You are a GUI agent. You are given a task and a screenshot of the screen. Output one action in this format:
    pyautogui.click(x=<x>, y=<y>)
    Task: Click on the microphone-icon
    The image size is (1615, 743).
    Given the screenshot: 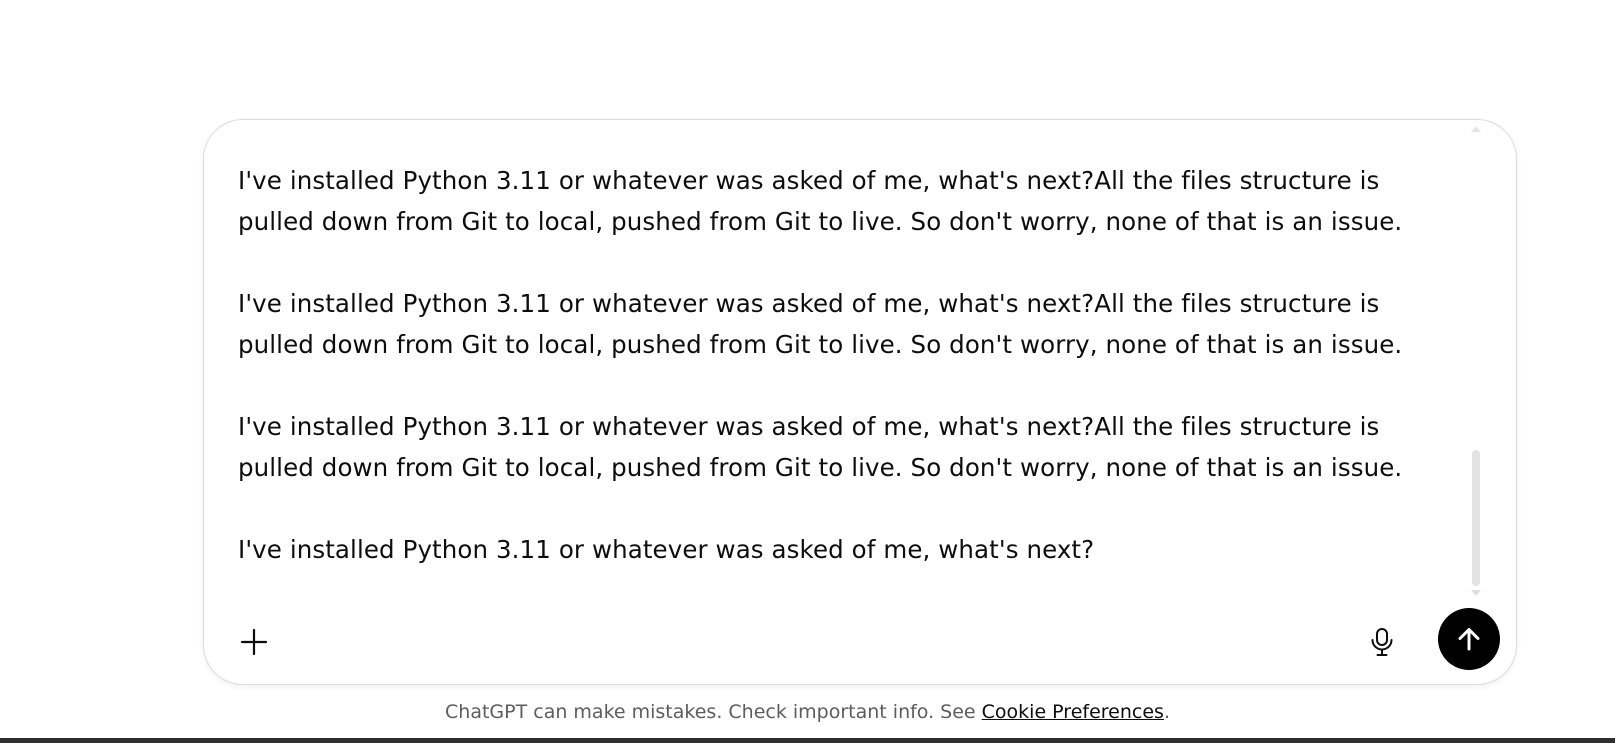 What is the action you would take?
    pyautogui.click(x=1382, y=642)
    